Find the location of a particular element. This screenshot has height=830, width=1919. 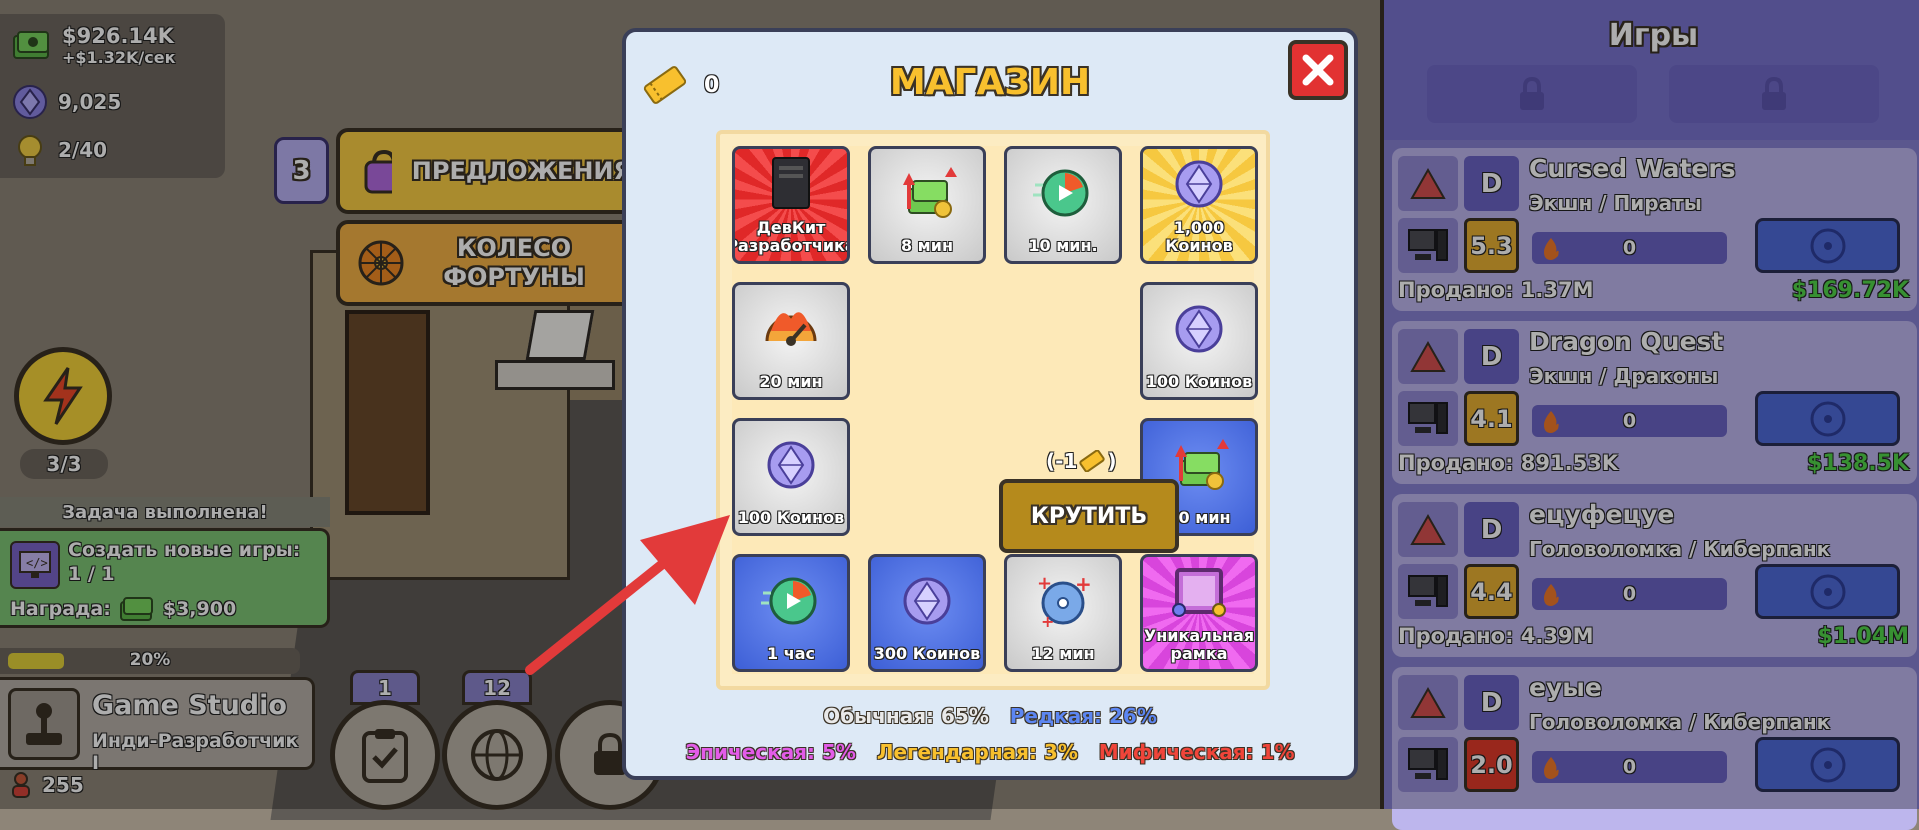

spin-button: КРУТИТЬ is located at coordinates (1089, 516).